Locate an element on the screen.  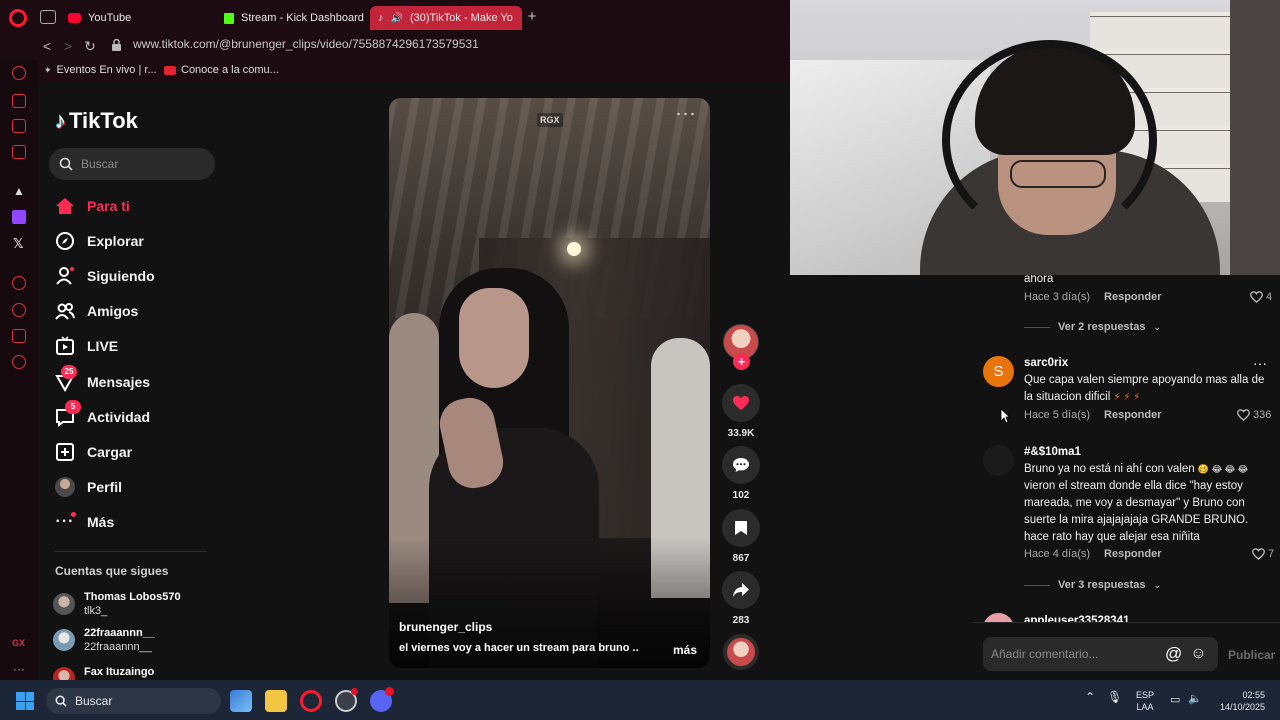
comment-input-box: @ ☺ is located at coordinates (1100, 654).